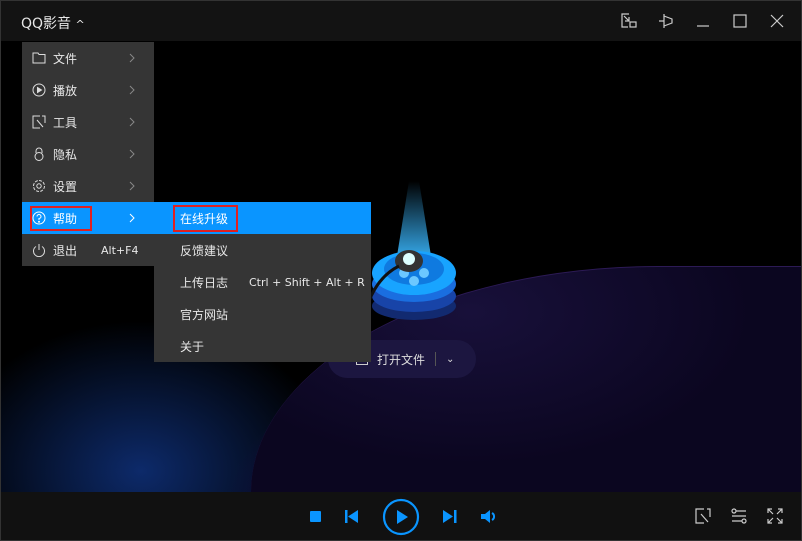 Image resolution: width=802 pixels, height=541 pixels. What do you see at coordinates (401, 359) in the screenshot?
I see `open-file-label: 打开文件` at bounding box center [401, 359].